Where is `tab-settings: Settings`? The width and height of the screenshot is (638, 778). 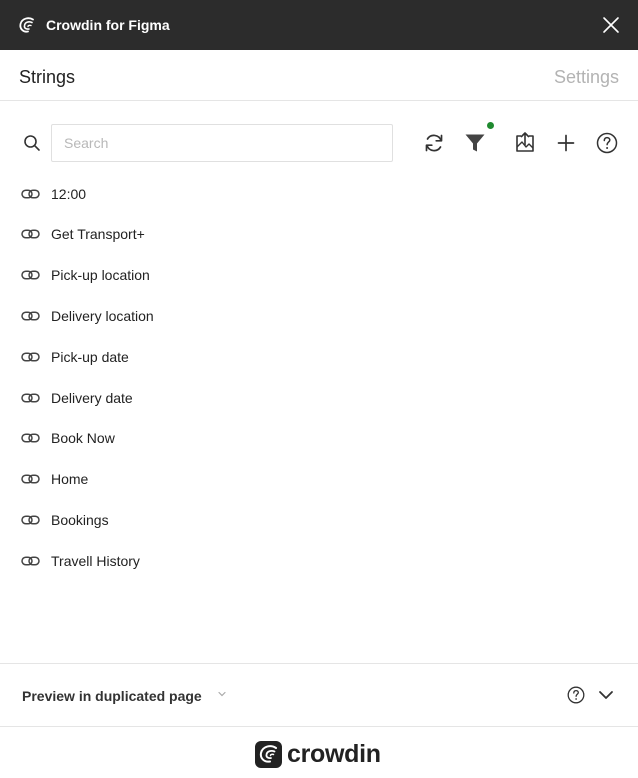 tab-settings: Settings is located at coordinates (586, 77).